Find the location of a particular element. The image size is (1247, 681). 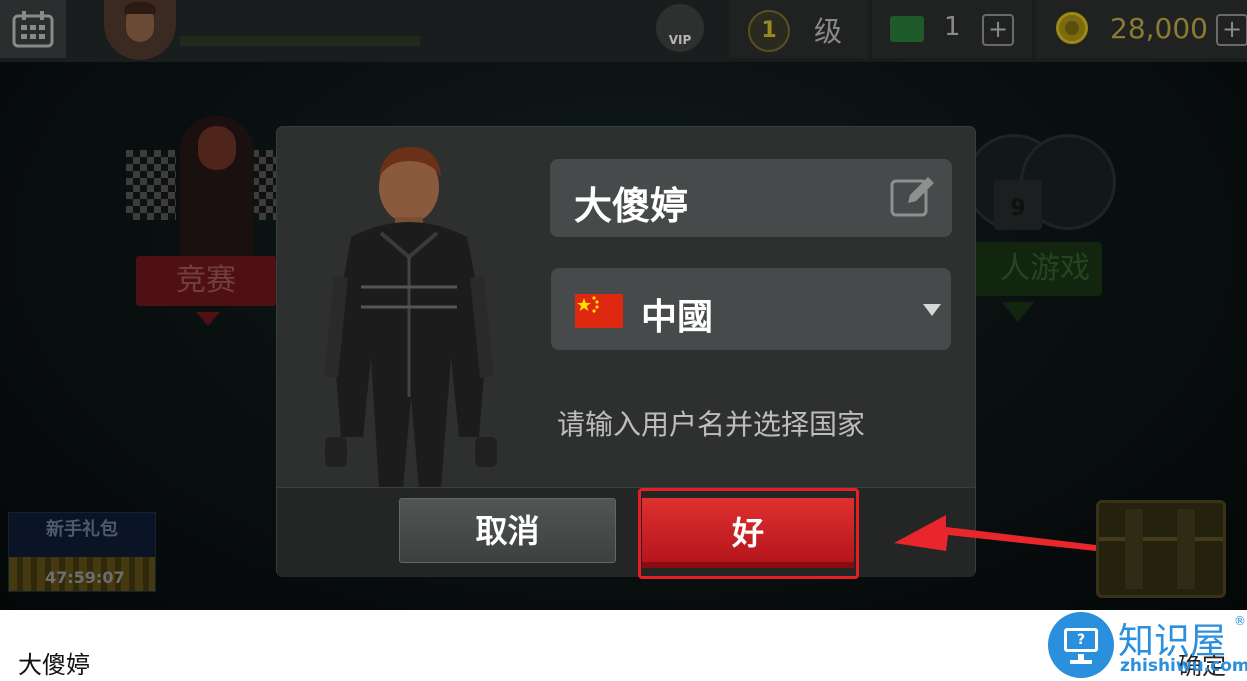

chest-icon is located at coordinates (1161, 549).